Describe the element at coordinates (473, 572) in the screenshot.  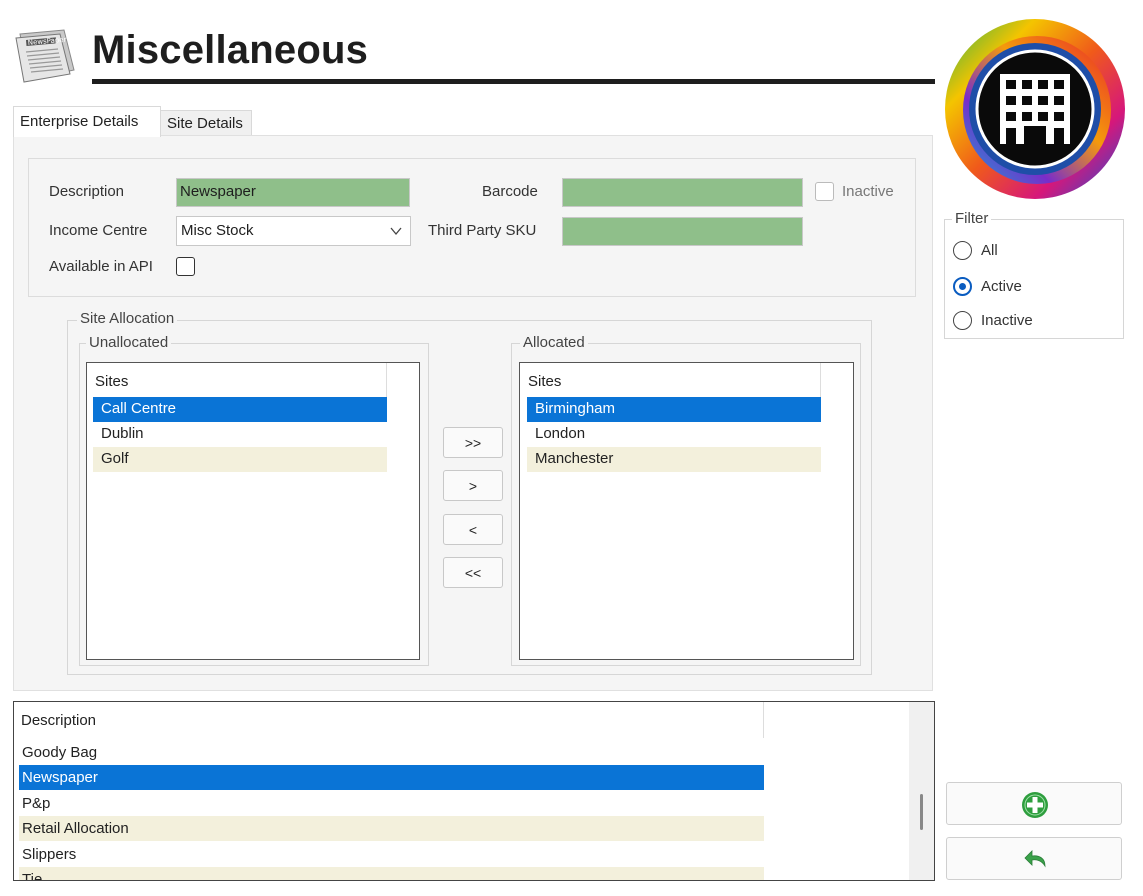
I see `move-all-left-button: <<` at that location.